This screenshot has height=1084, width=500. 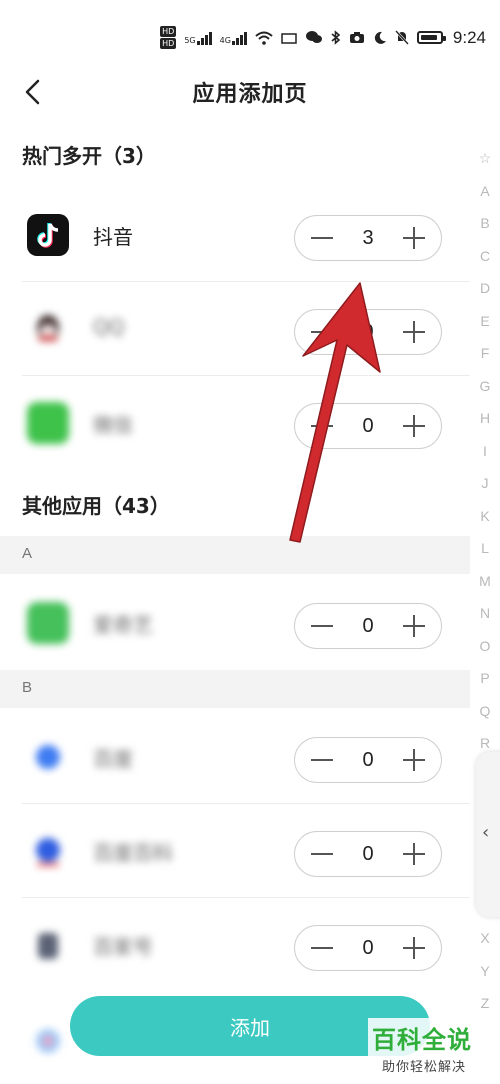 I want to click on iqiyi-icon, so click(x=48, y=623).